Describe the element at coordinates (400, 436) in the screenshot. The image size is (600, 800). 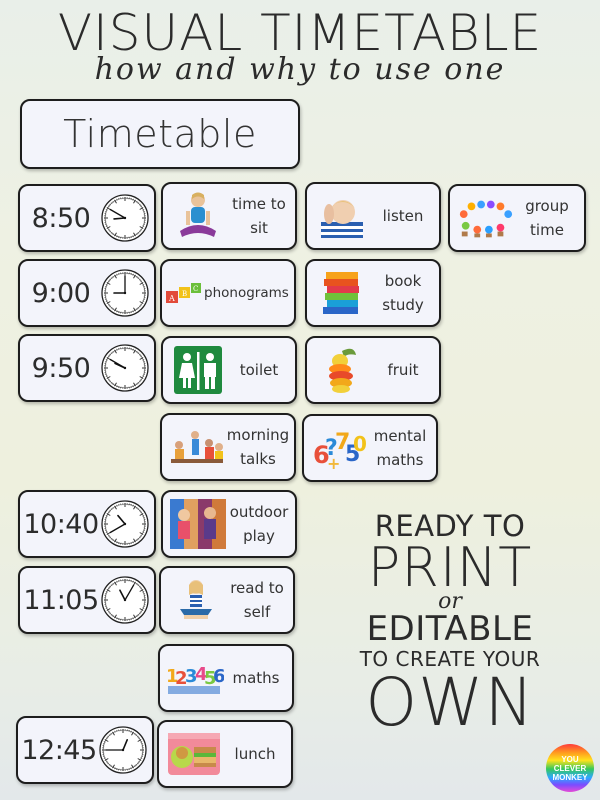
I see `activity-label: mental` at that location.